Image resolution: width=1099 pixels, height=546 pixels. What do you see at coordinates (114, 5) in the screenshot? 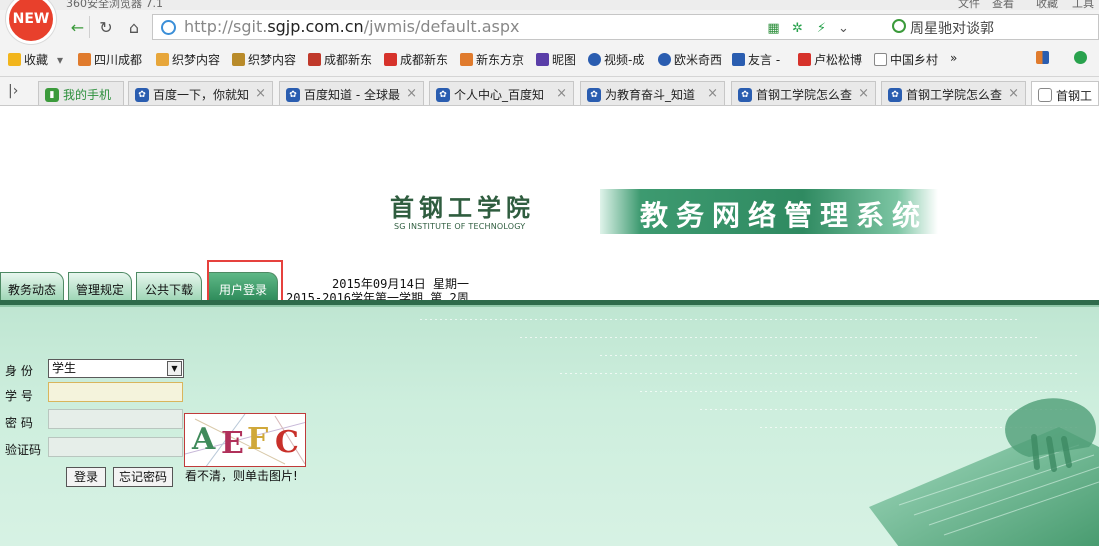
I see `window-title: 360安全浏览器 7.1` at bounding box center [114, 5].